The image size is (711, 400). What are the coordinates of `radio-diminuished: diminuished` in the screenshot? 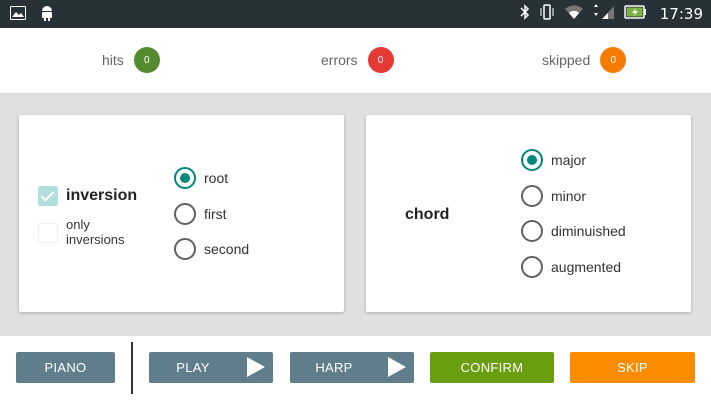 It's located at (573, 231).